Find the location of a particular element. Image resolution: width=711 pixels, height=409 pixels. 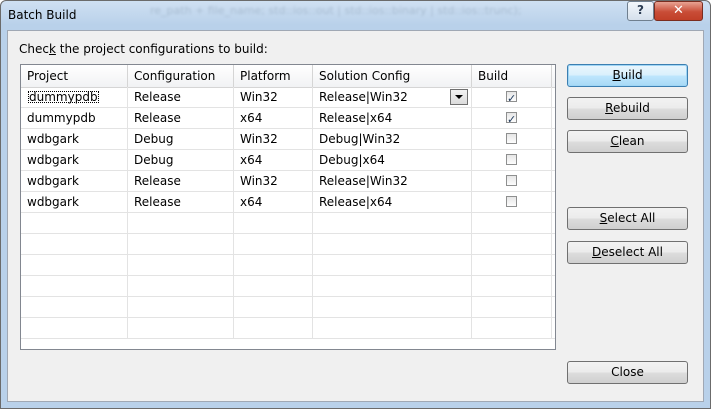

help-button: ? is located at coordinates (640, 11).